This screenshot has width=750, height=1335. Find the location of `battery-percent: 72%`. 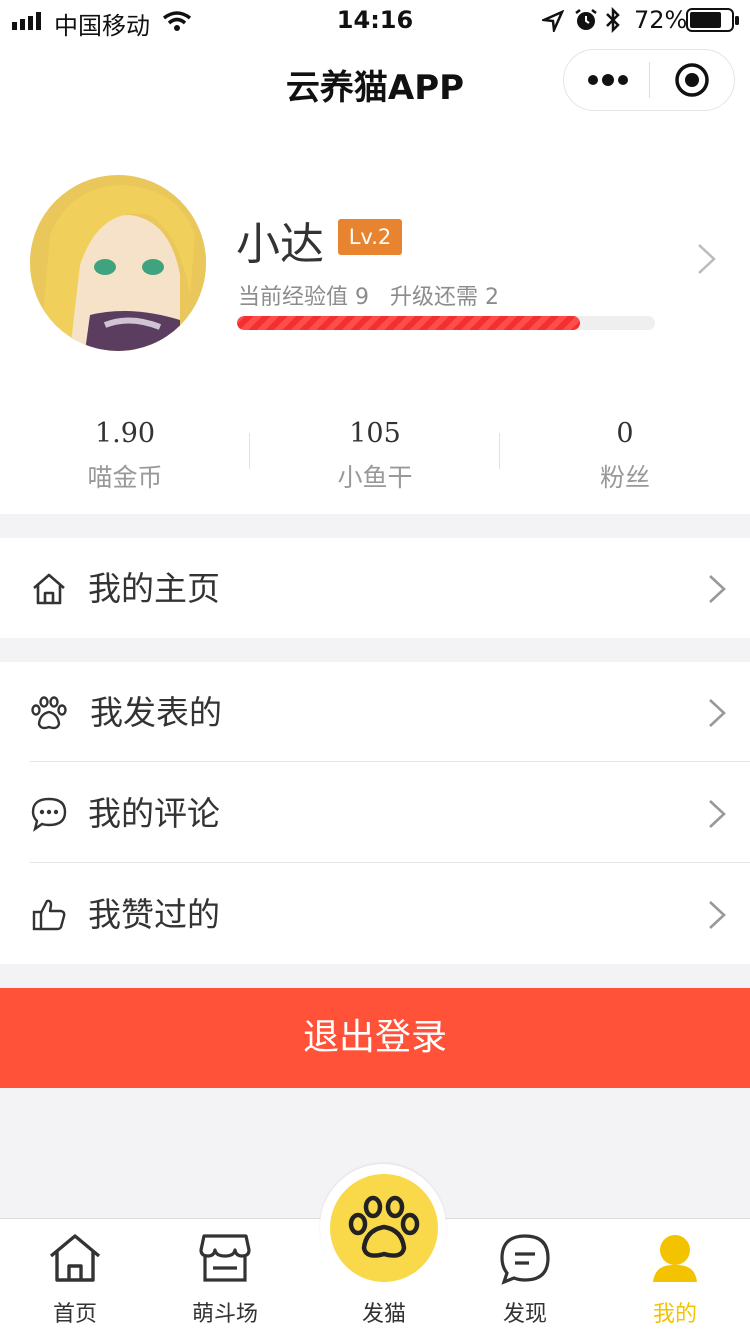

battery-percent: 72% is located at coordinates (661, 20).